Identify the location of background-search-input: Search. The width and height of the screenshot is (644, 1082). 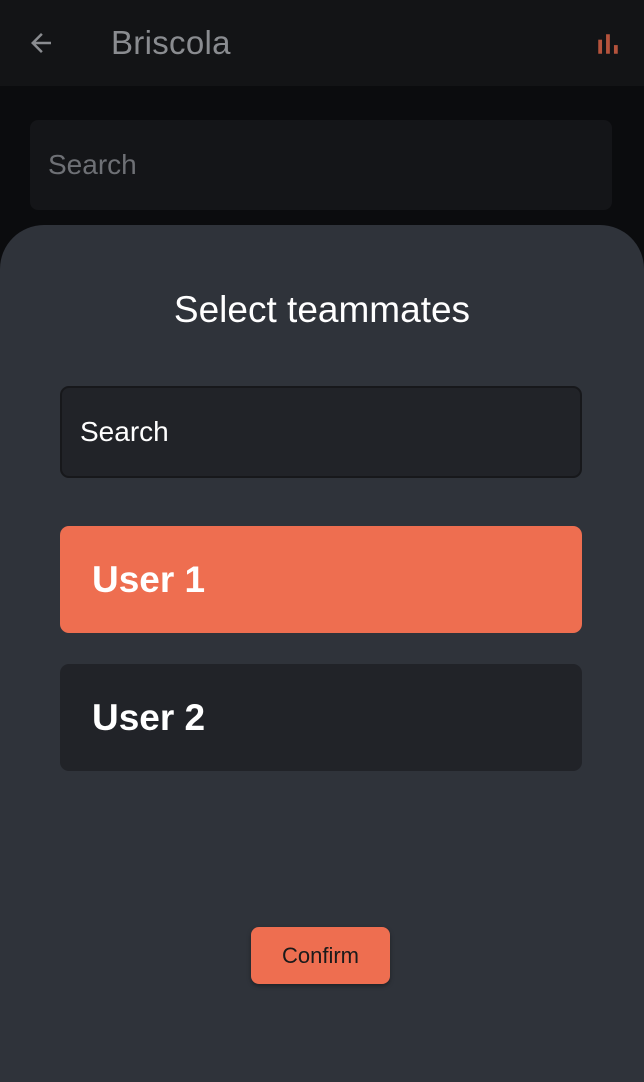
(321, 165).